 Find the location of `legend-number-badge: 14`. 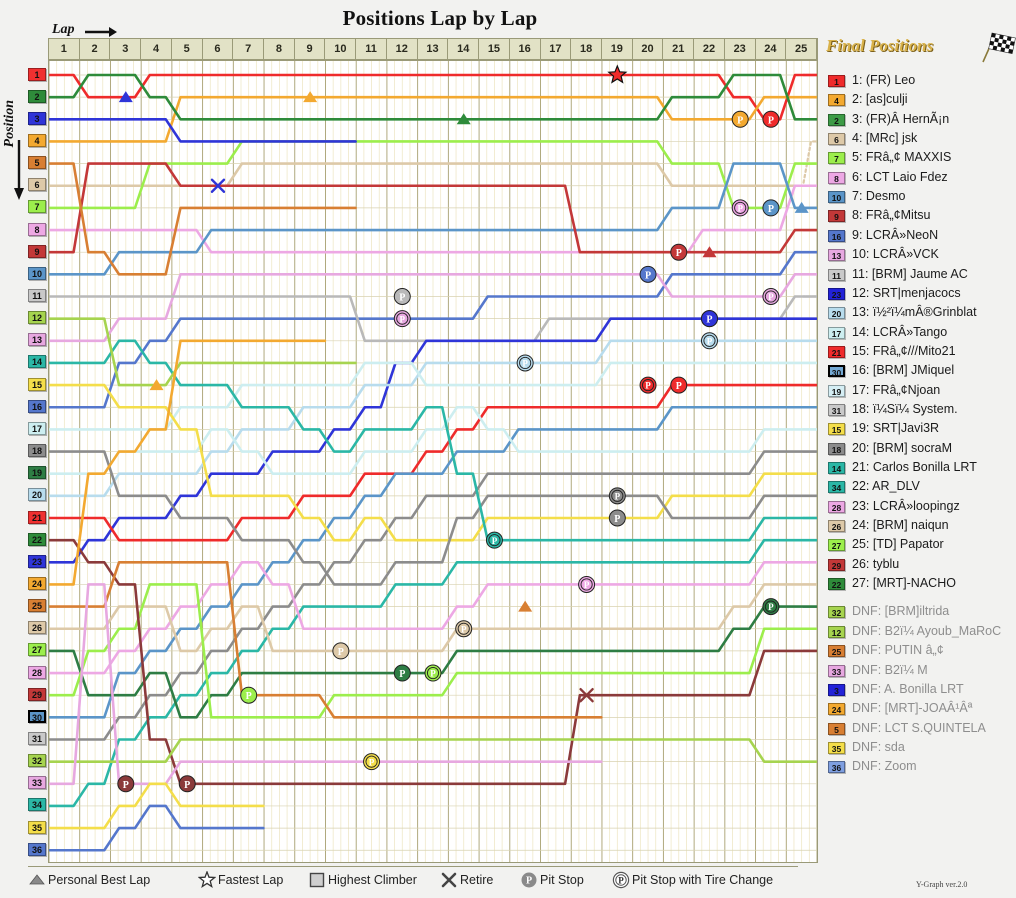

legend-number-badge: 14 is located at coordinates (836, 468).